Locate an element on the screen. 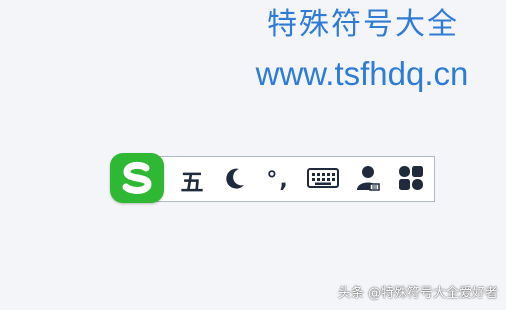 The image size is (506, 310). sogou-logo-icon is located at coordinates (137, 178).